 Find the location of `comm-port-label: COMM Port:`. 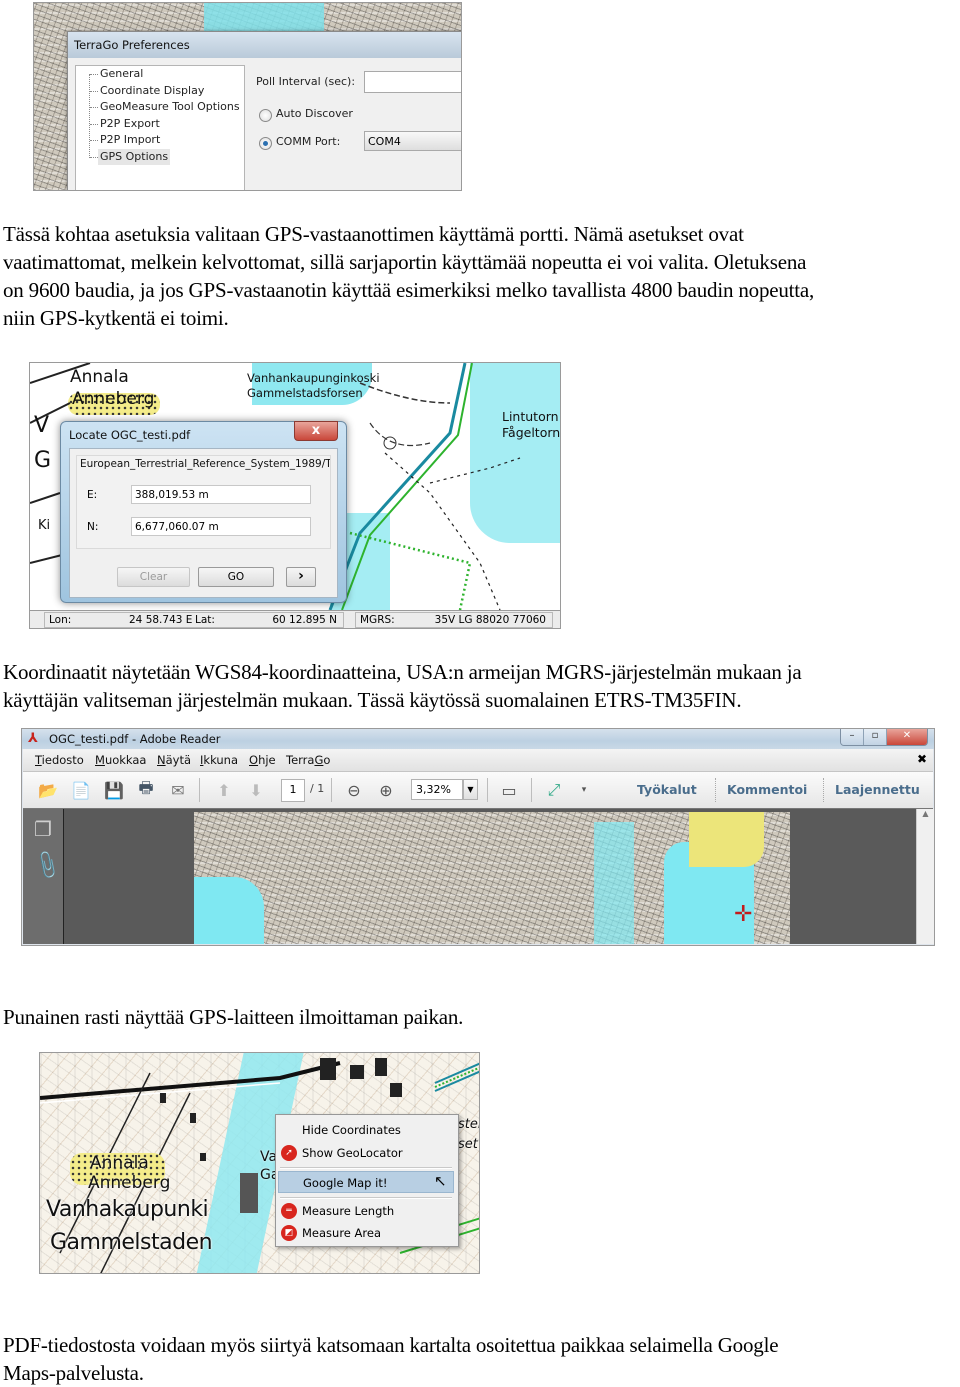

comm-port-label: COMM Port: is located at coordinates (308, 141).